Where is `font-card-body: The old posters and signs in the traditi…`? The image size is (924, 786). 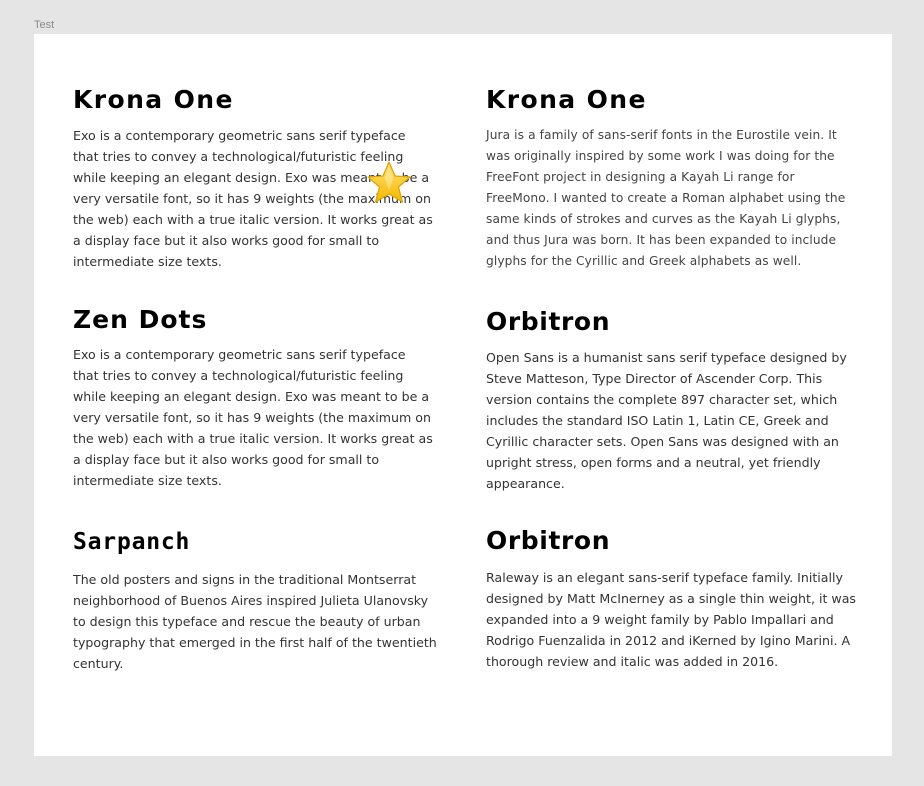 font-card-body: The old posters and signs in the traditi… is located at coordinates (255, 621).